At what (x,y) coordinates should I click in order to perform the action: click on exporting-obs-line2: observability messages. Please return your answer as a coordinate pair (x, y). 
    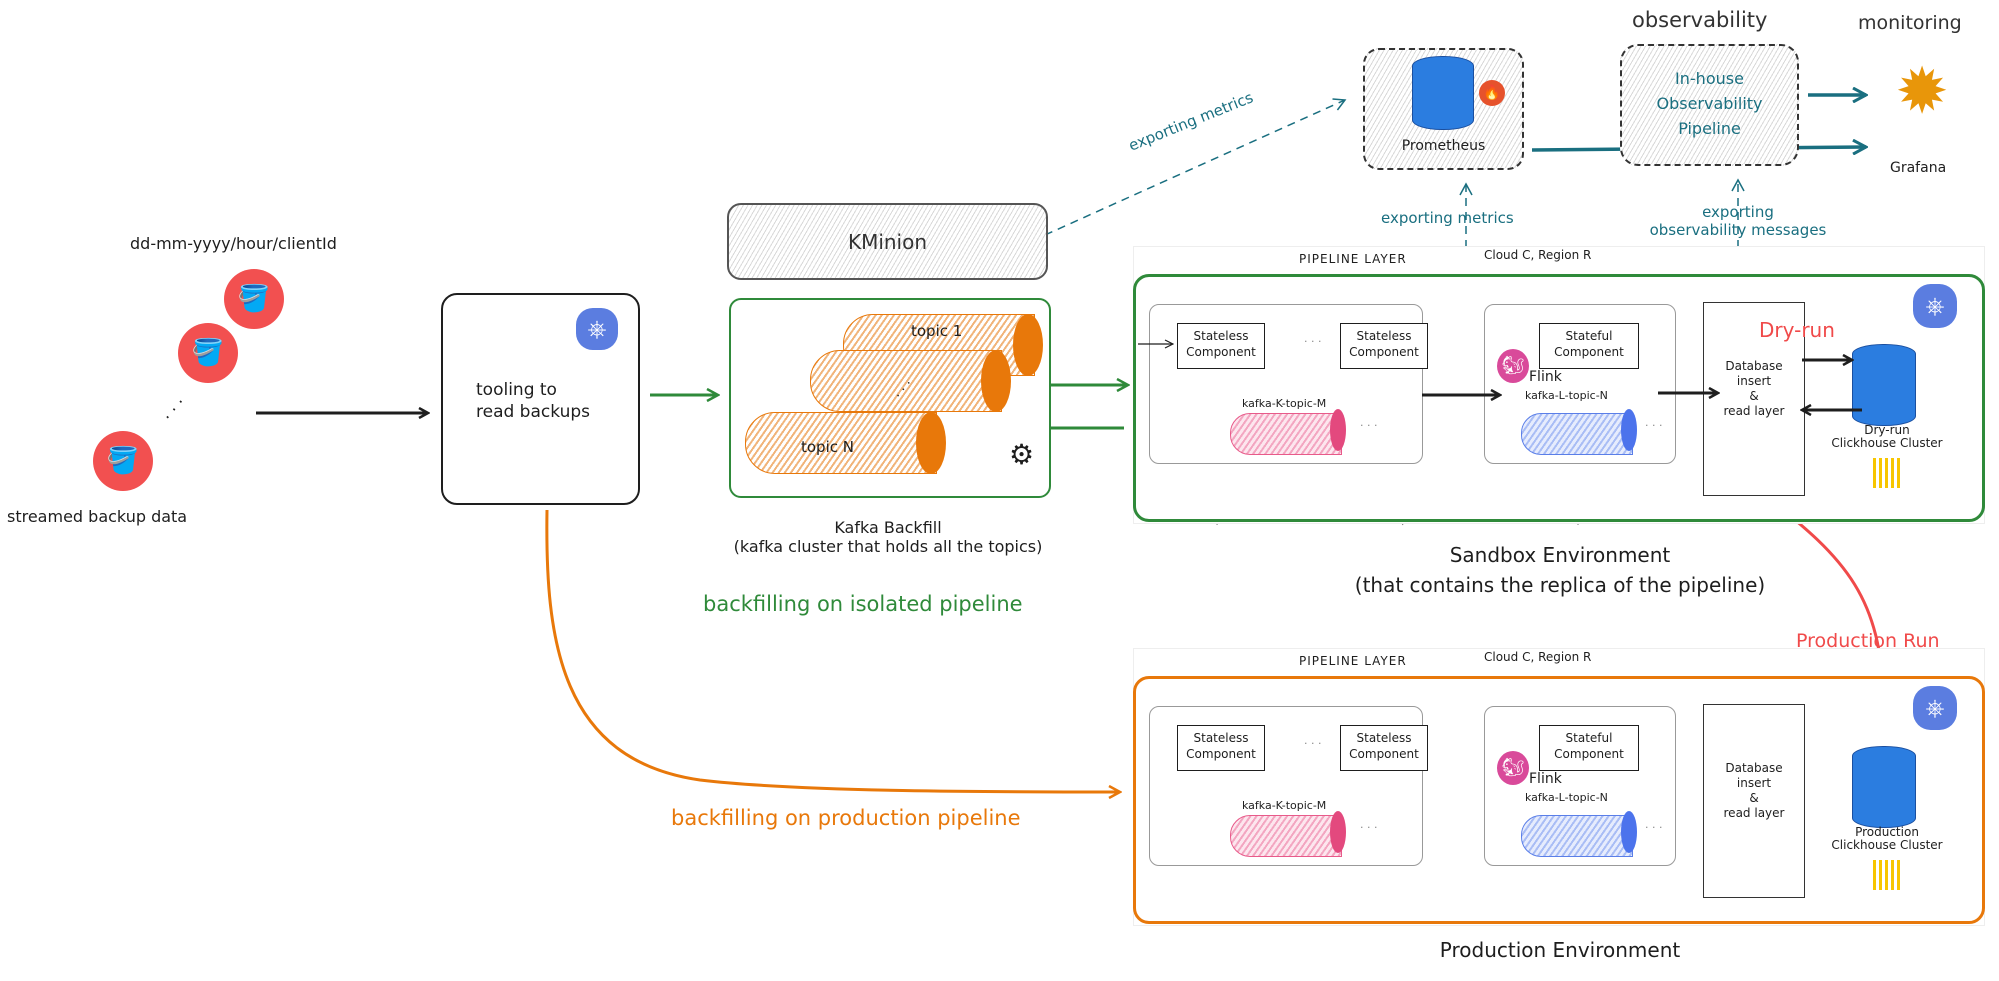
    Looking at the image, I should click on (1738, 230).